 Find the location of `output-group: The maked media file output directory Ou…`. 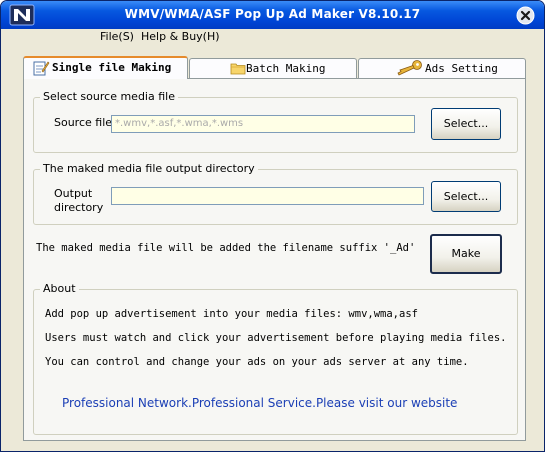

output-group: The maked media file output directory Ou… is located at coordinates (275, 193).